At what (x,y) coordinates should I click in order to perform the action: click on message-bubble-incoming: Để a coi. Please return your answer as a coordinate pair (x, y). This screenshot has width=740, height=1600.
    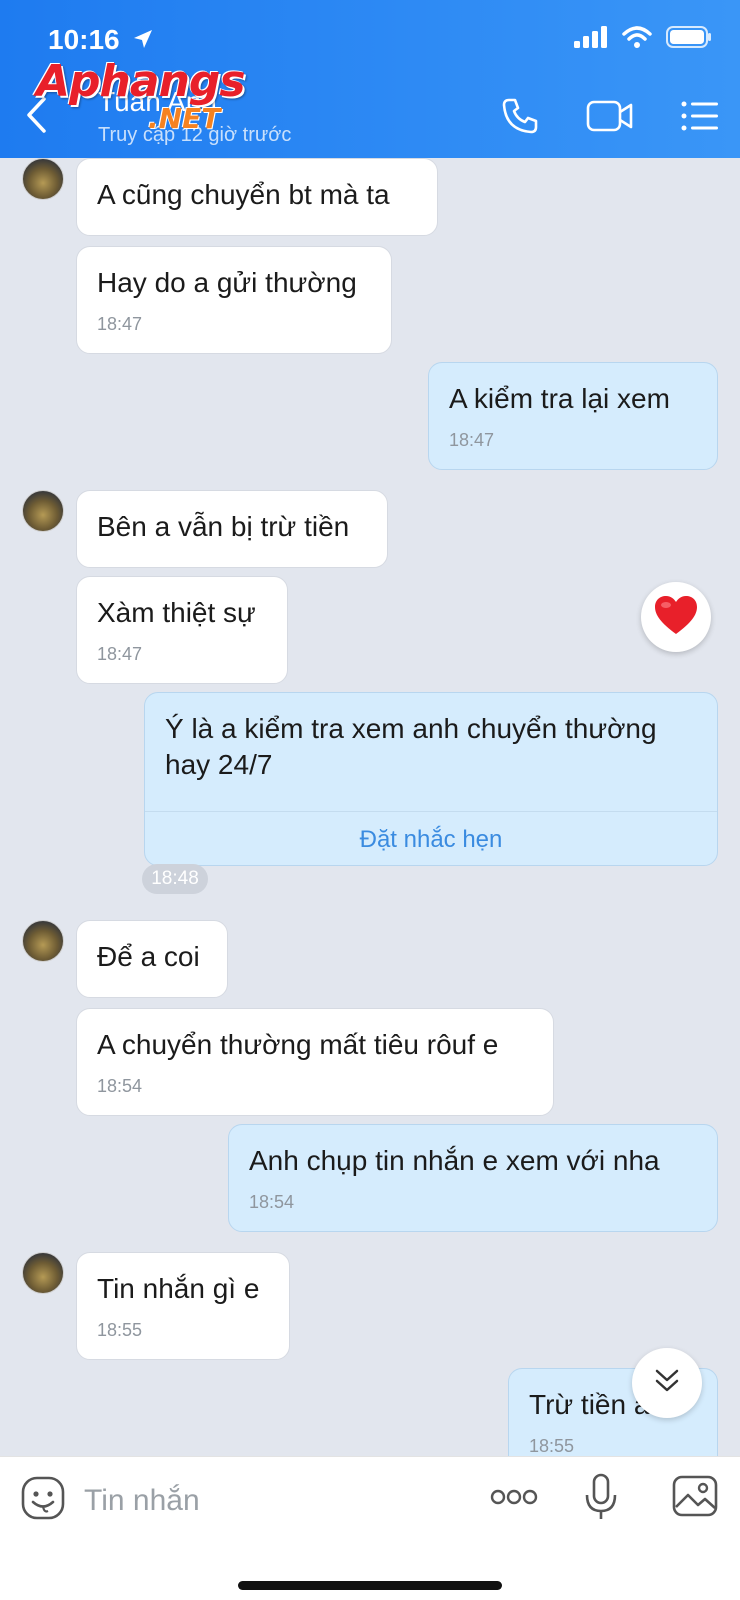
    Looking at the image, I should click on (152, 959).